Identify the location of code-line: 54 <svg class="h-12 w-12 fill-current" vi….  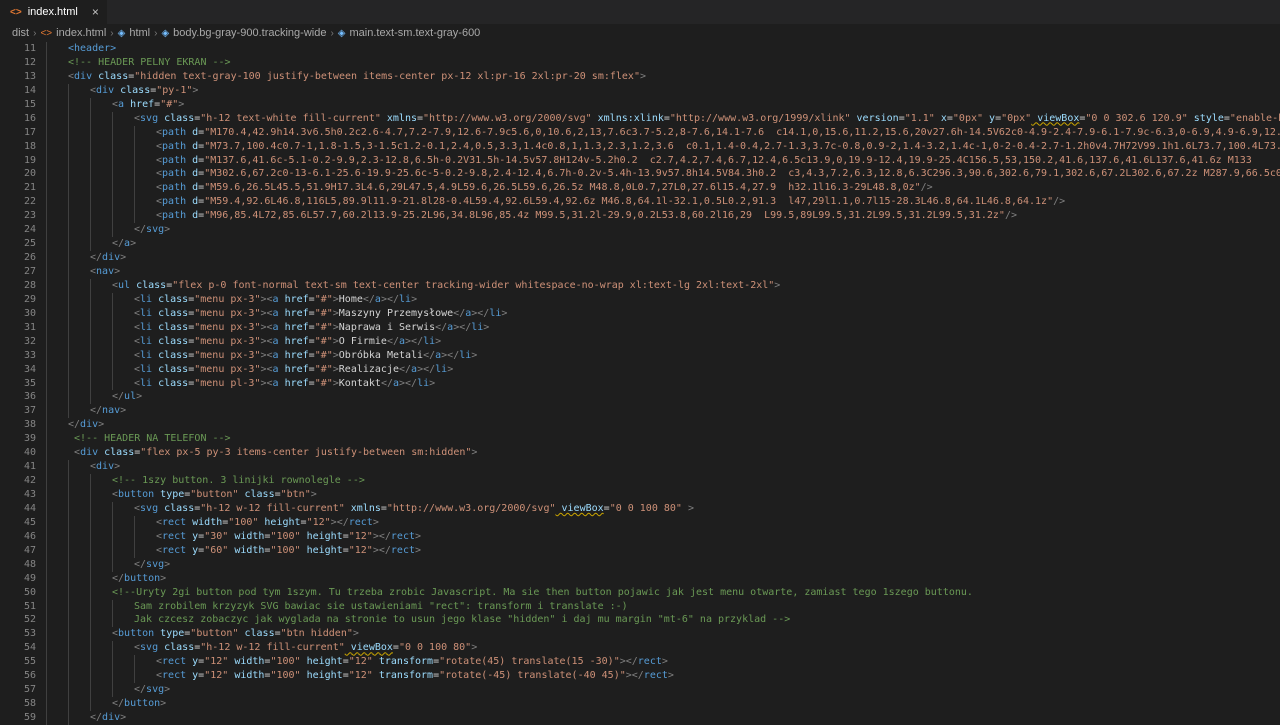
(640, 648).